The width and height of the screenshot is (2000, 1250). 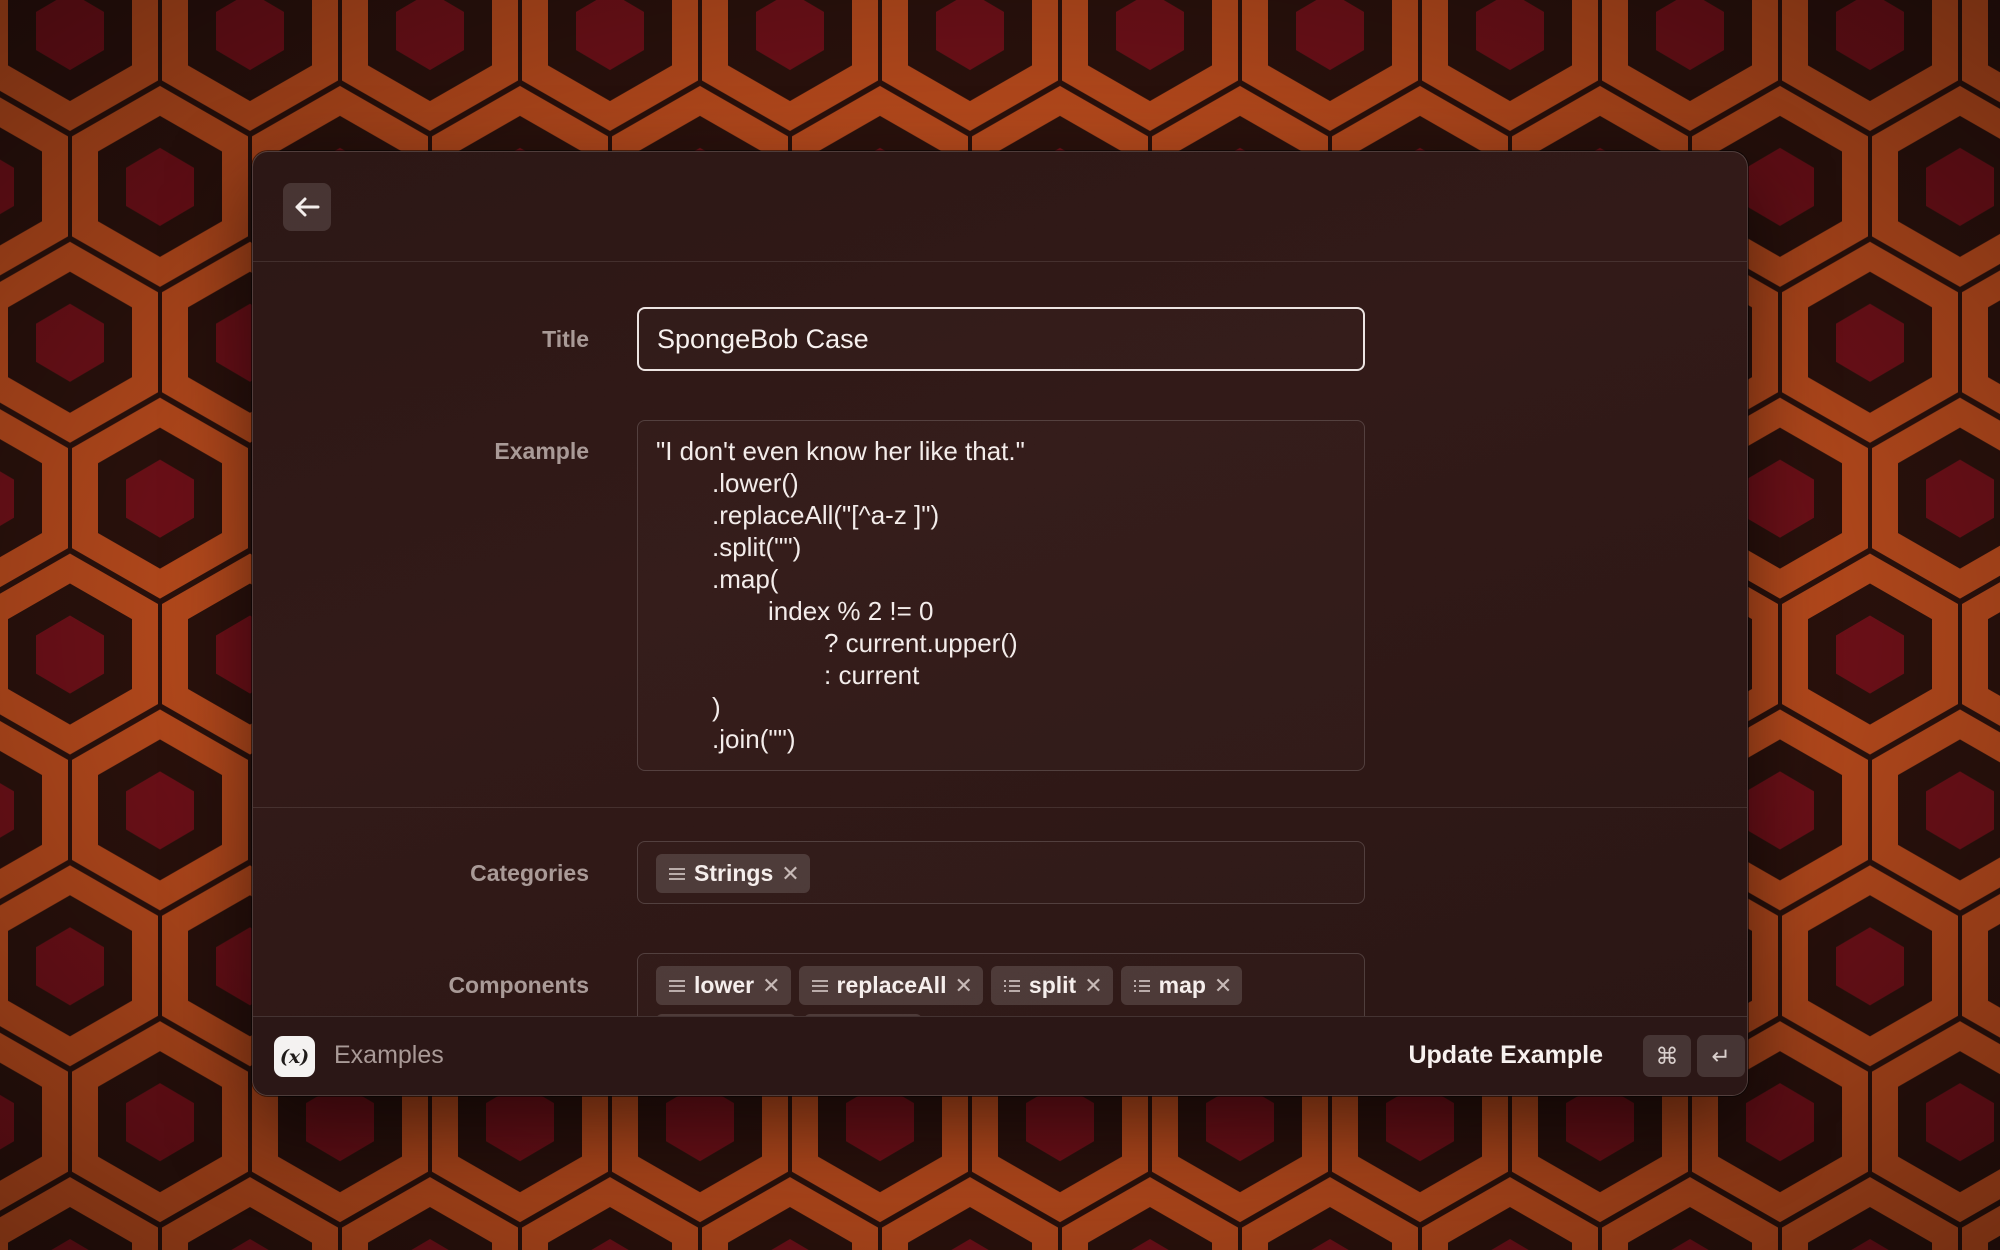 I want to click on component-tag-map: map ✕, so click(x=1181, y=985).